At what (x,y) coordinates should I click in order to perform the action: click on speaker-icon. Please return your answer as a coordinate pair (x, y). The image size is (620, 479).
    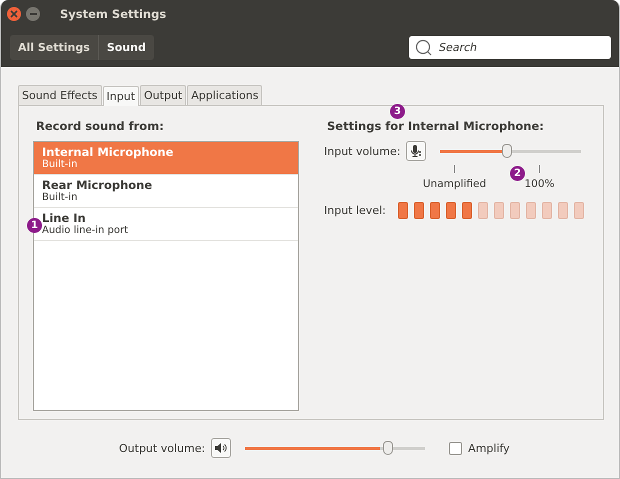
    Looking at the image, I should click on (221, 448).